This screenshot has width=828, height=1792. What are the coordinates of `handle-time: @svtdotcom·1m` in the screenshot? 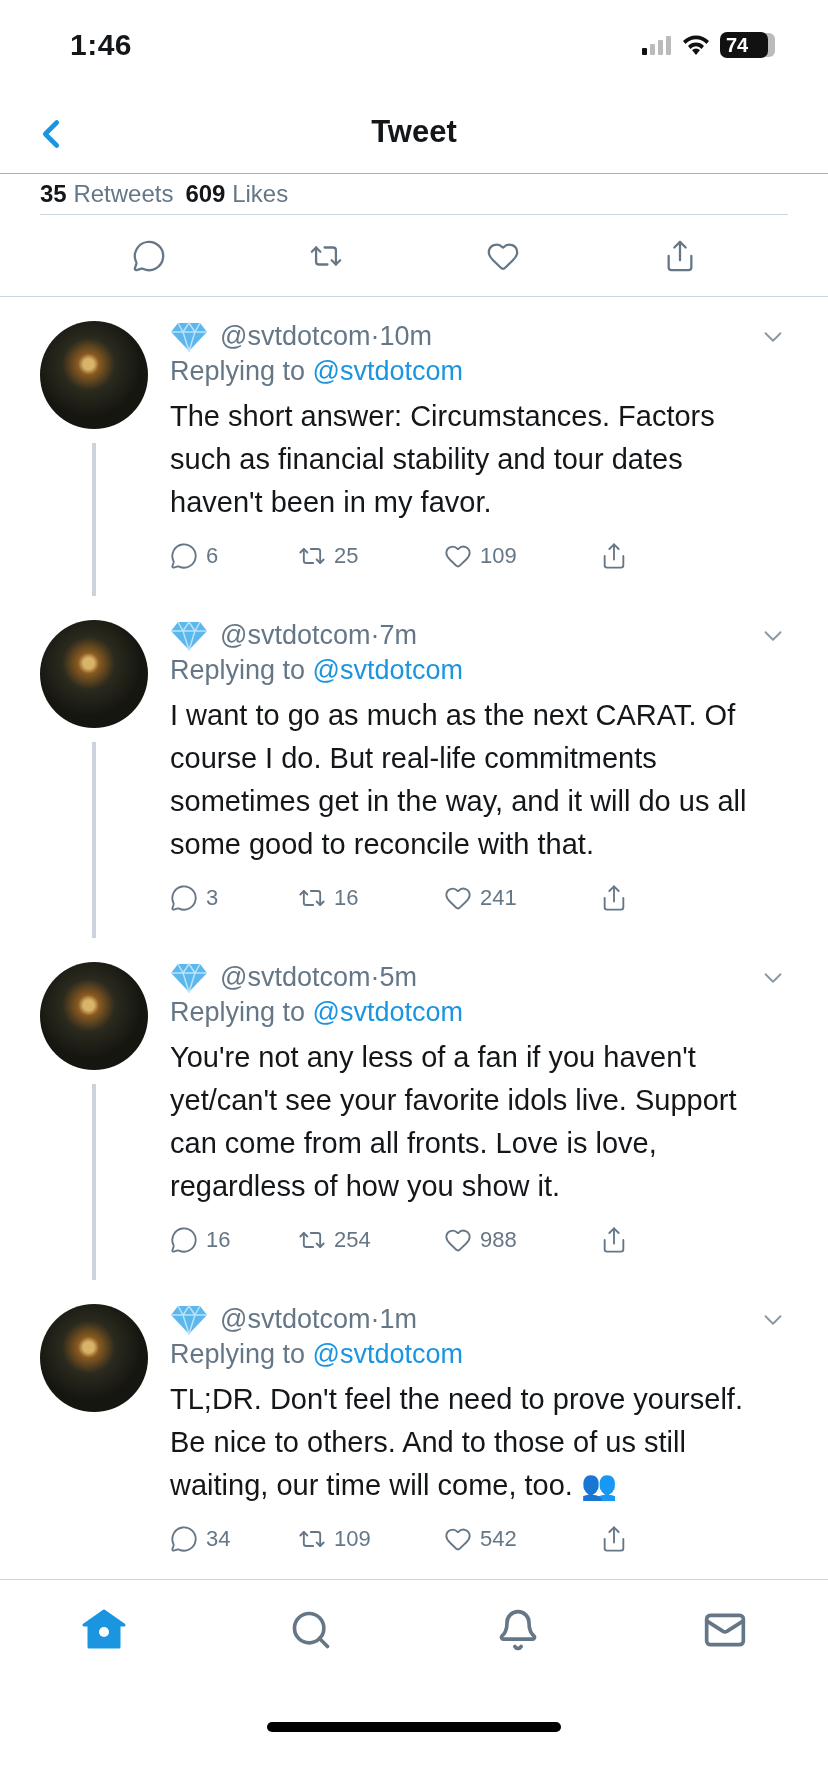 It's located at (319, 1320).